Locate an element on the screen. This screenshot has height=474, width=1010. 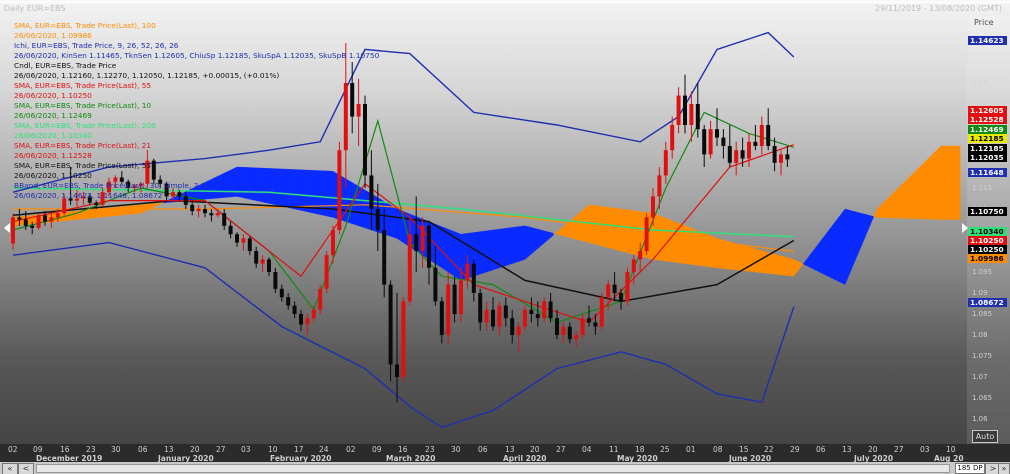
price-tick-label: 1.07 is located at coordinates (980, 377).